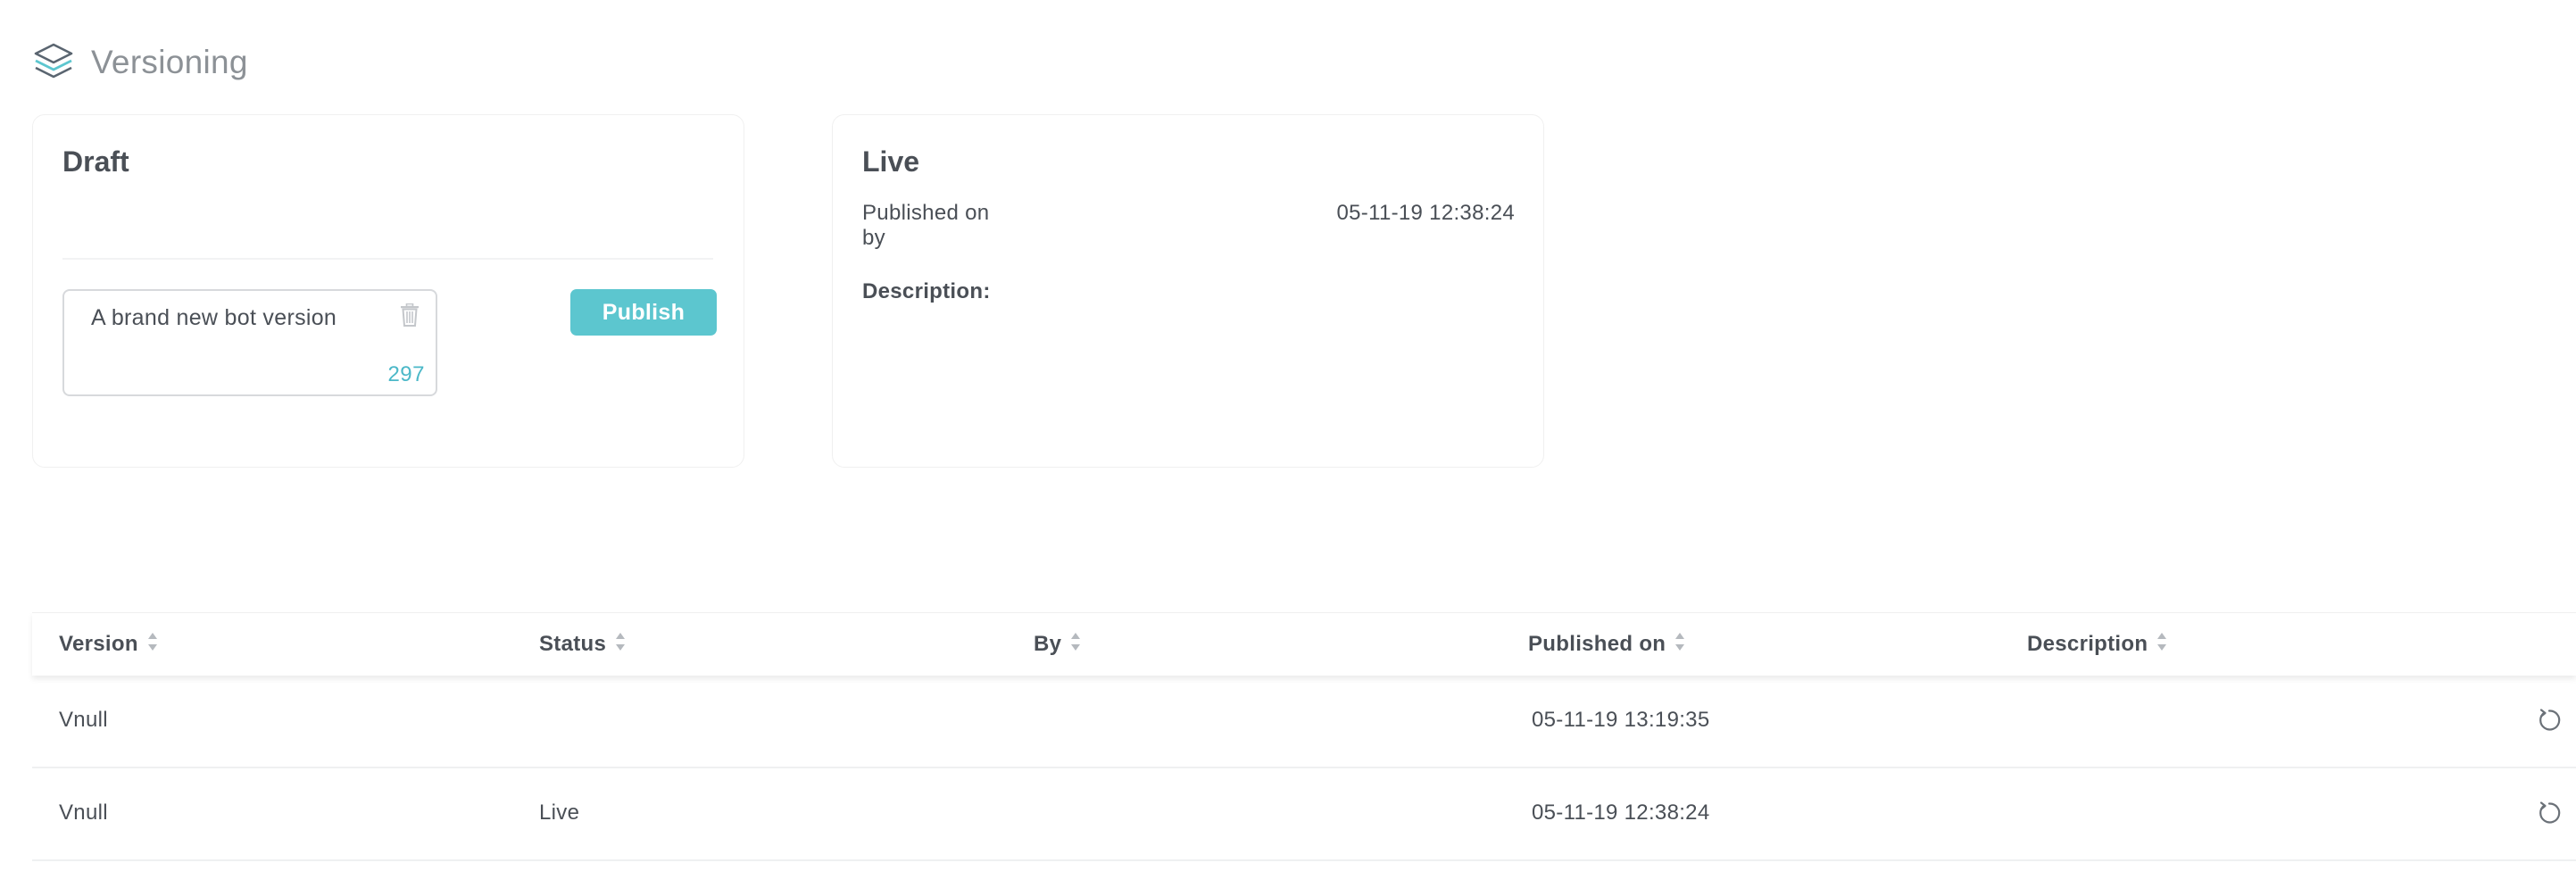  What do you see at coordinates (1048, 644) in the screenshot?
I see `column-header-label: By` at bounding box center [1048, 644].